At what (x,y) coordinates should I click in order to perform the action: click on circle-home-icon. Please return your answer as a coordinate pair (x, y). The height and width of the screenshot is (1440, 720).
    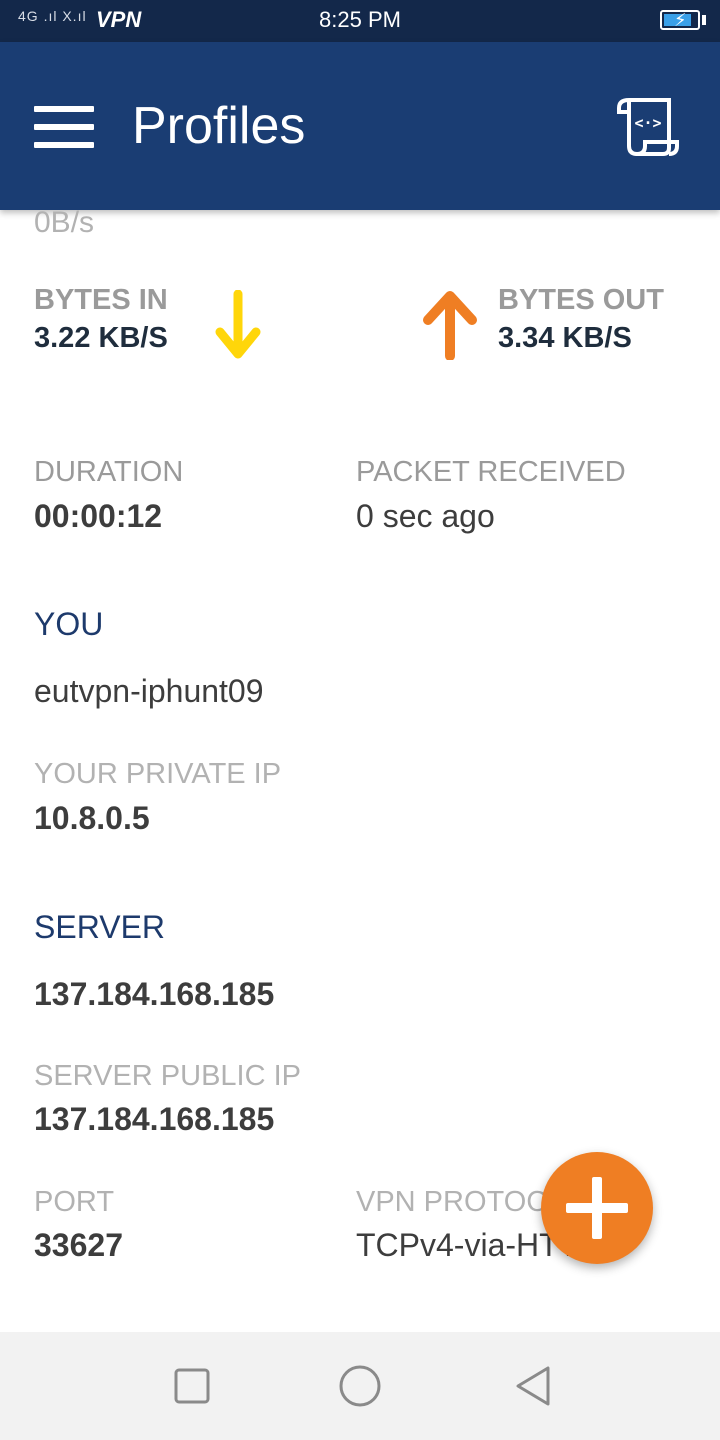
    Looking at the image, I should click on (360, 1386).